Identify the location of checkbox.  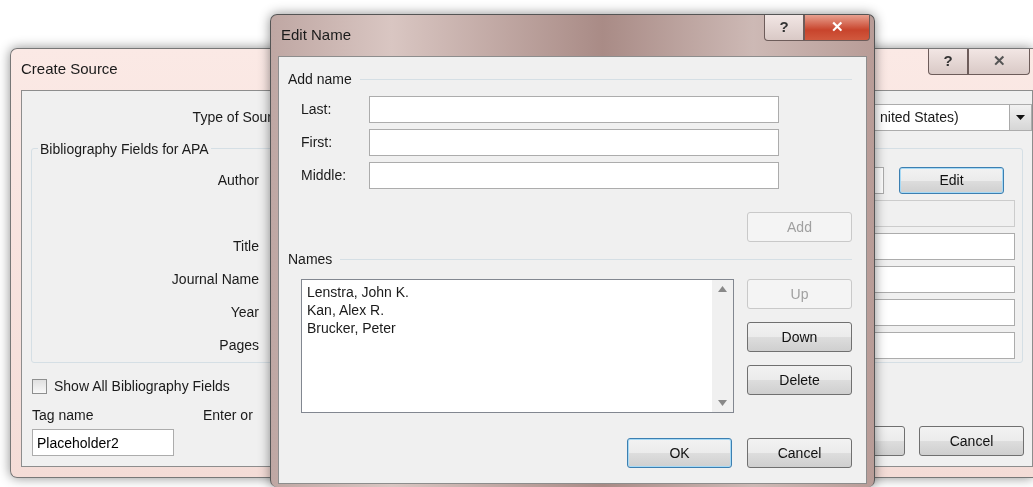
(39, 386).